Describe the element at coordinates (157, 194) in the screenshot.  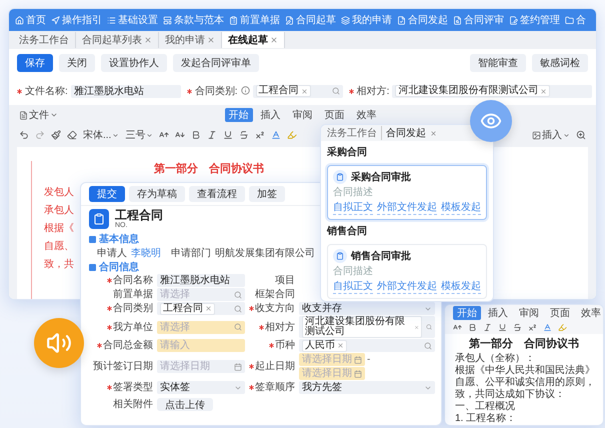
I see `form-button: 存为草稿` at that location.